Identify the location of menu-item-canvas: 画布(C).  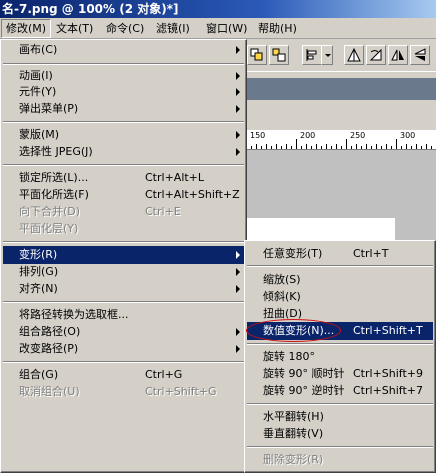
(123, 50).